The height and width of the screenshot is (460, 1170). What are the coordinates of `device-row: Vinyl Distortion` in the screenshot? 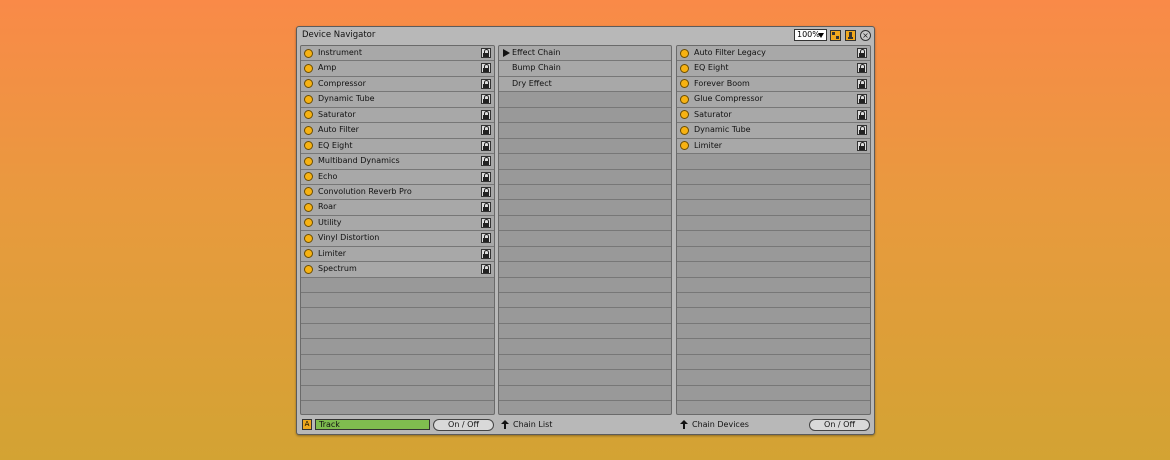 It's located at (397, 239).